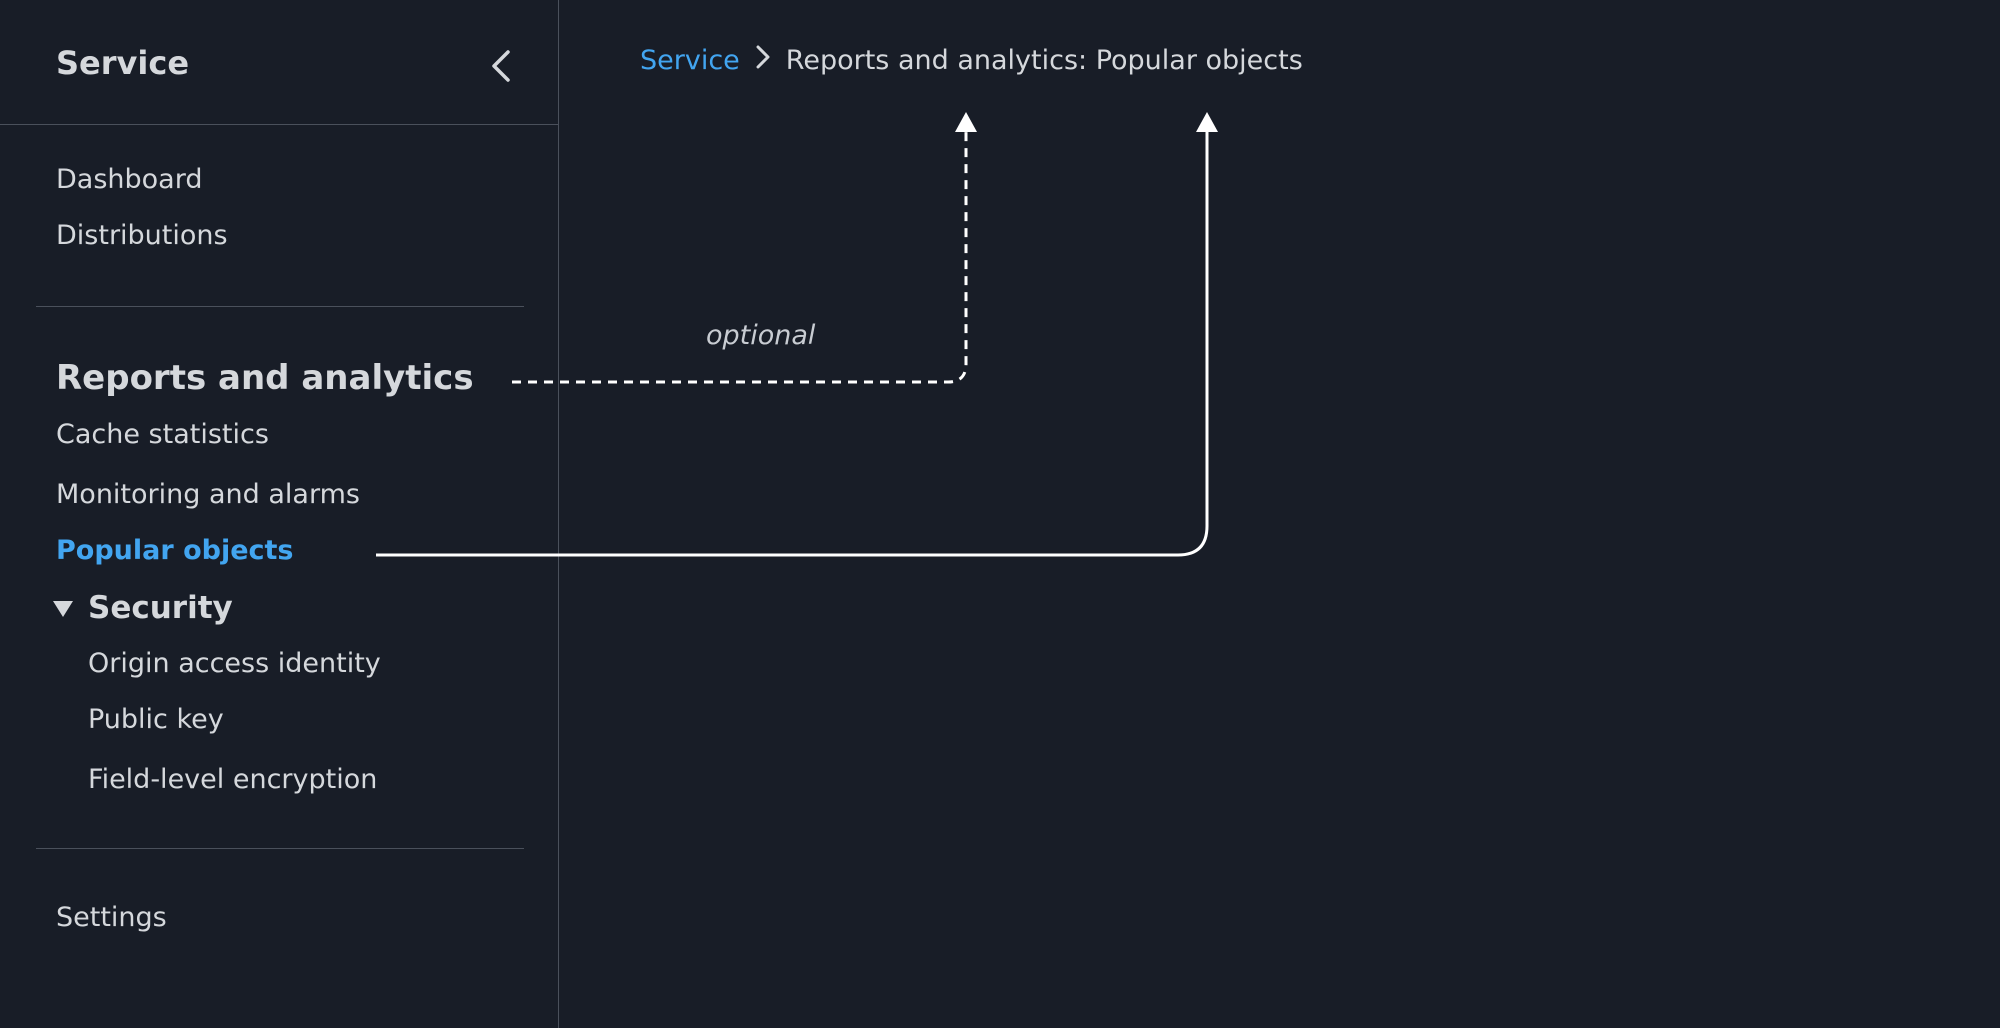 The image size is (2000, 1028). What do you see at coordinates (1207, 122) in the screenshot?
I see `solid-arrowhead` at bounding box center [1207, 122].